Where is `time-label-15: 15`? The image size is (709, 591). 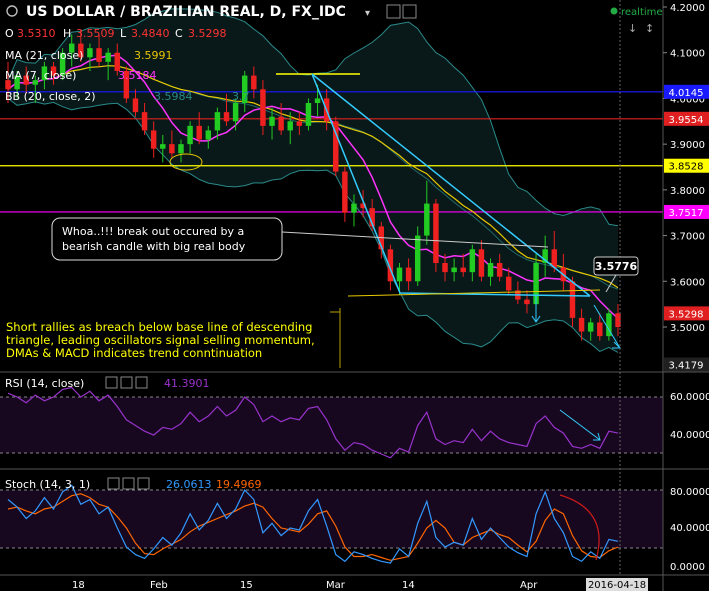 time-label-15: 15 is located at coordinates (246, 585).